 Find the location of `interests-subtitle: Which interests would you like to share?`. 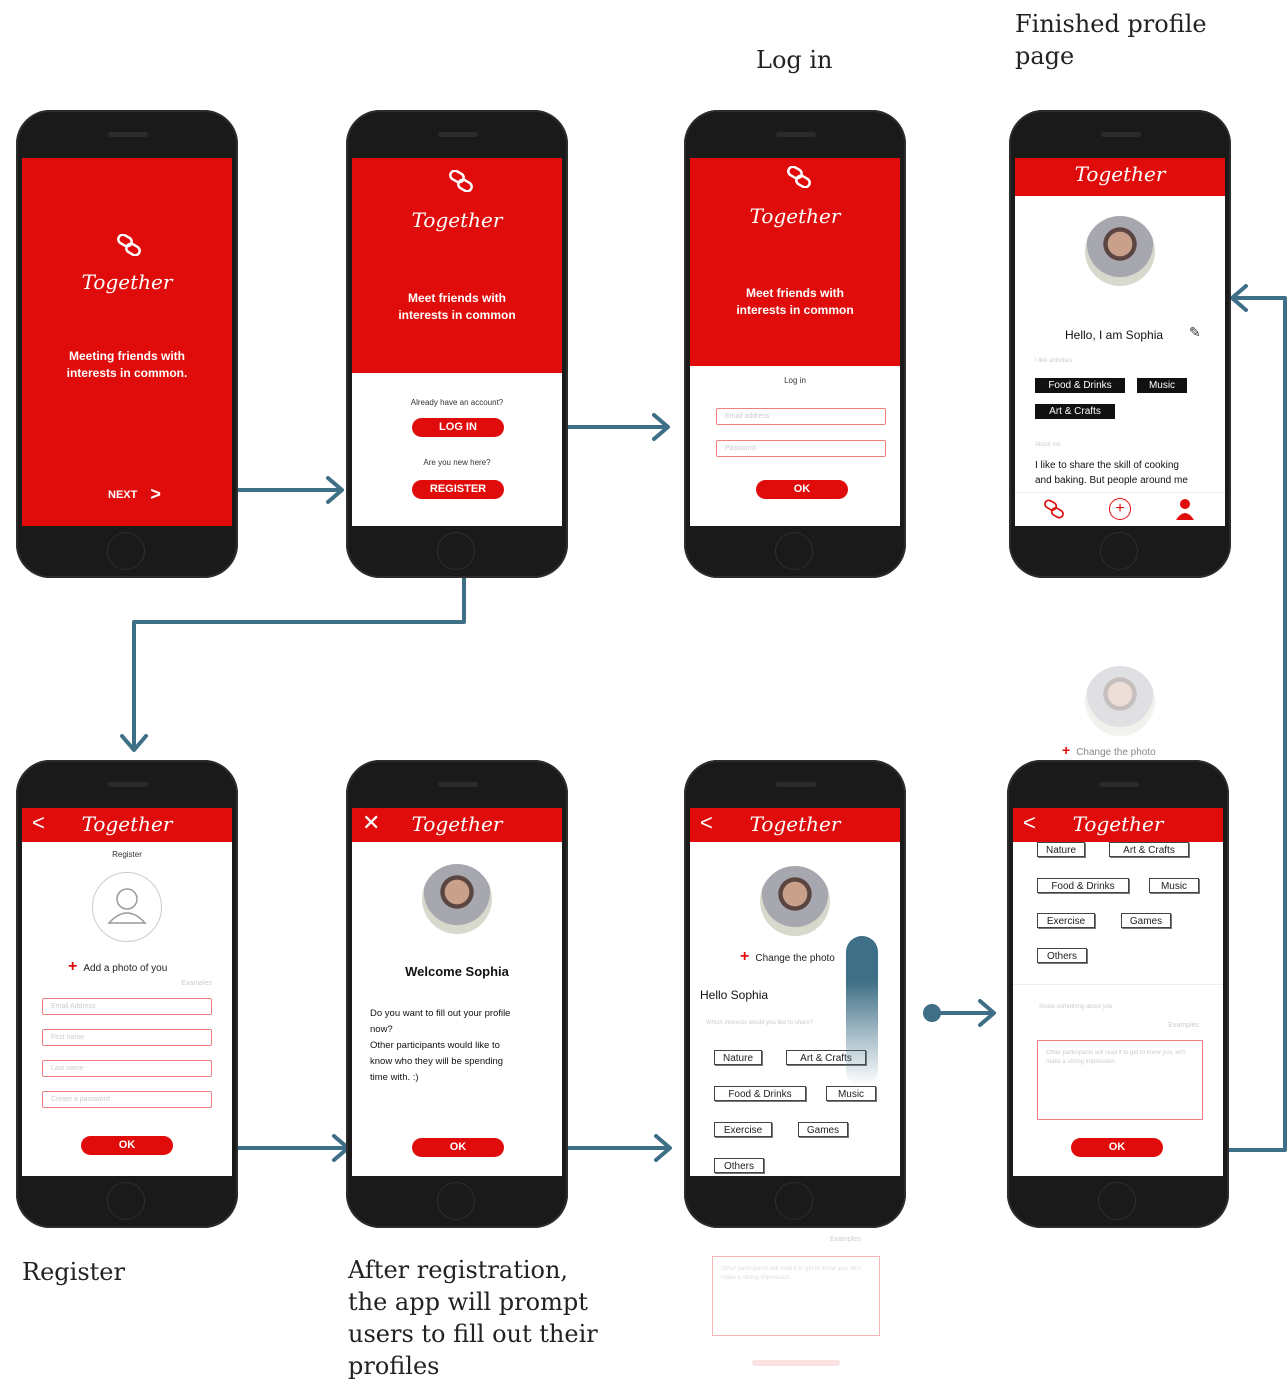

interests-subtitle: Which interests would you like to share? is located at coordinates (760, 1023).